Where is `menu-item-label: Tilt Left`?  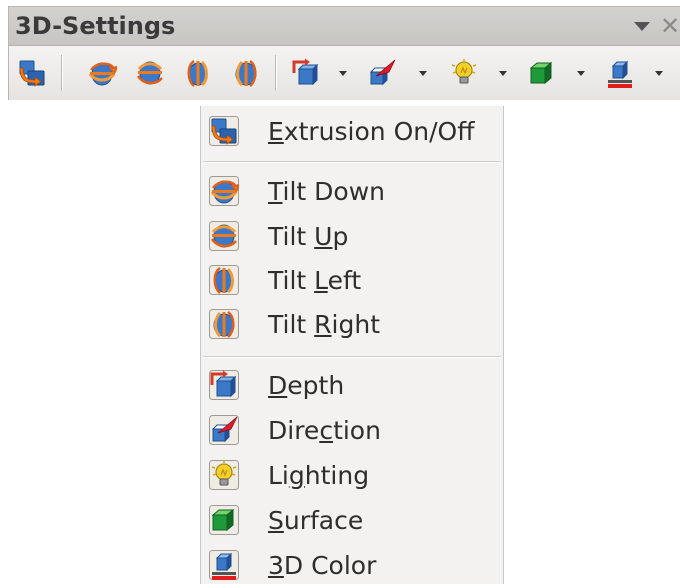
menu-item-label: Tilt Left is located at coordinates (315, 280).